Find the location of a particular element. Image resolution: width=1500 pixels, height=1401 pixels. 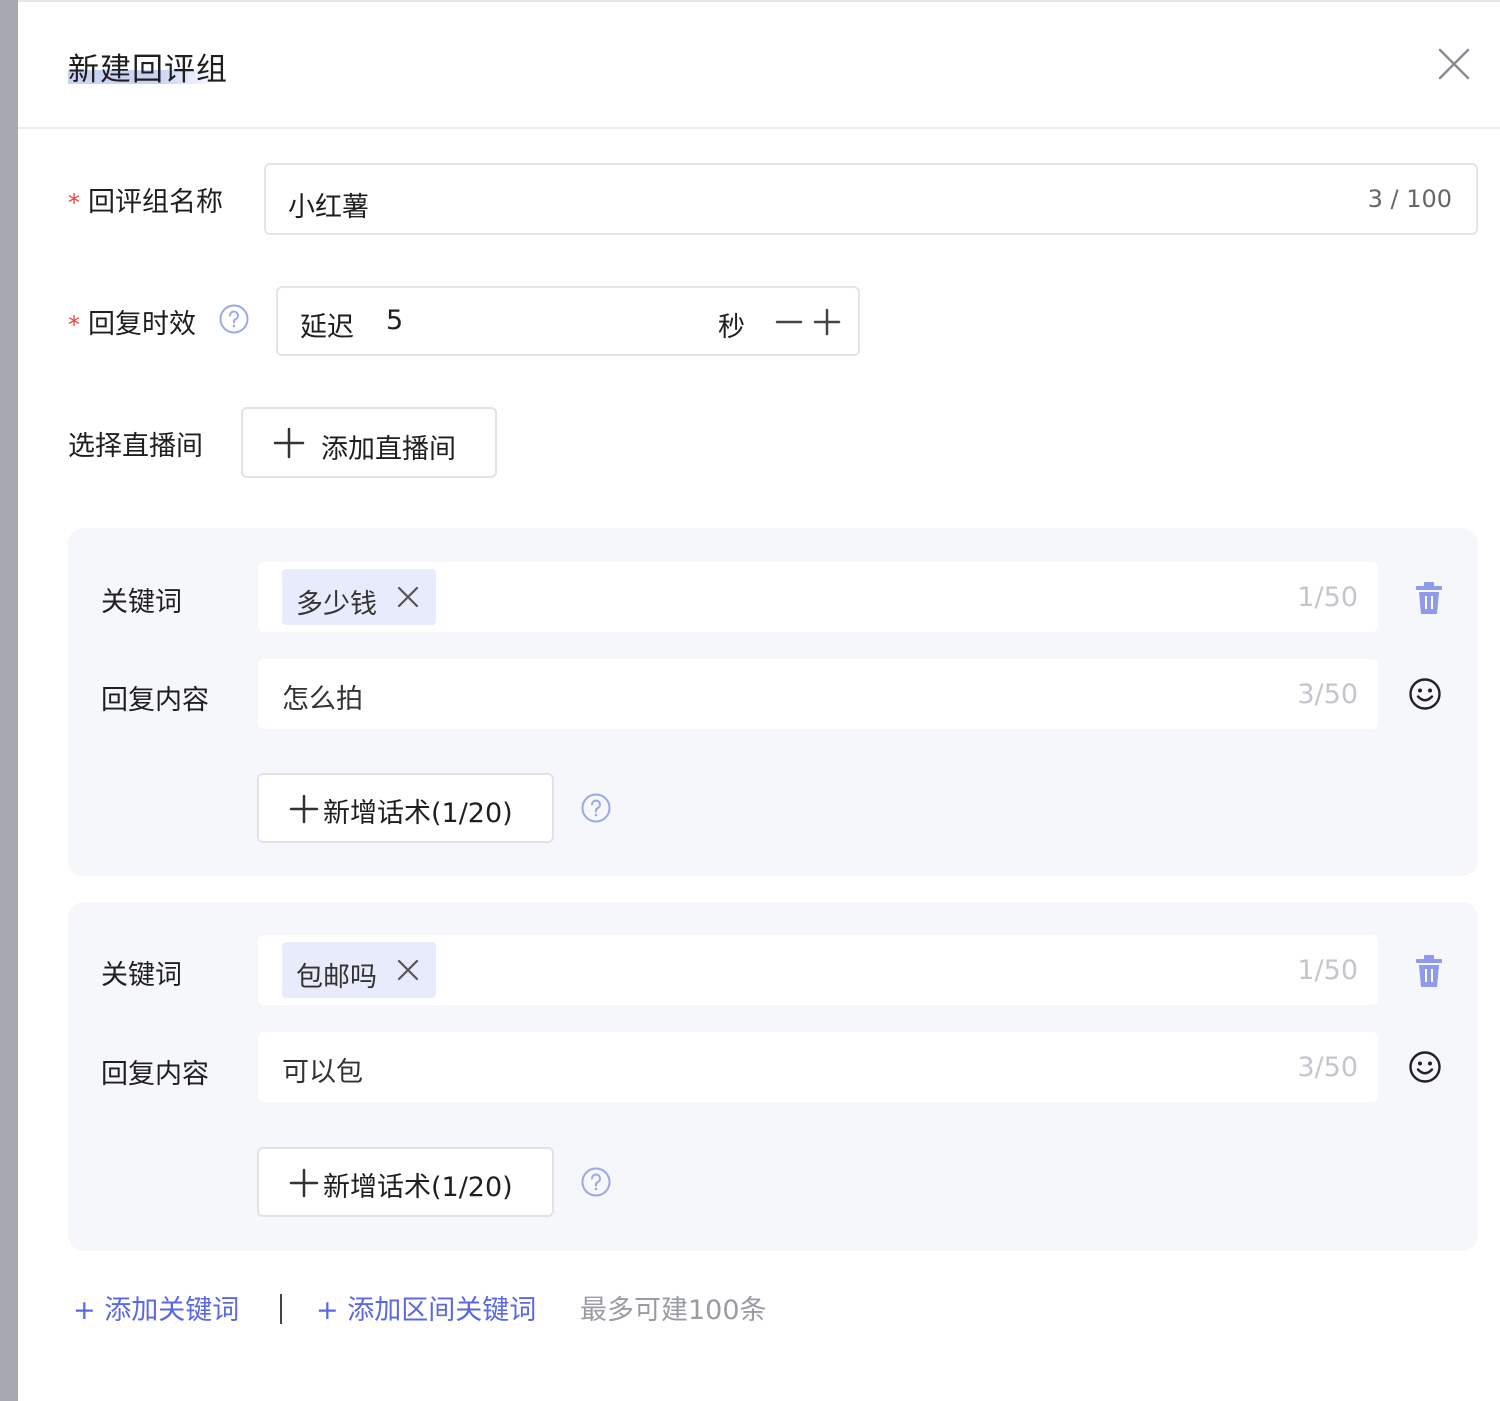

name-label-row: * 回评组名称 is located at coordinates (145, 199).